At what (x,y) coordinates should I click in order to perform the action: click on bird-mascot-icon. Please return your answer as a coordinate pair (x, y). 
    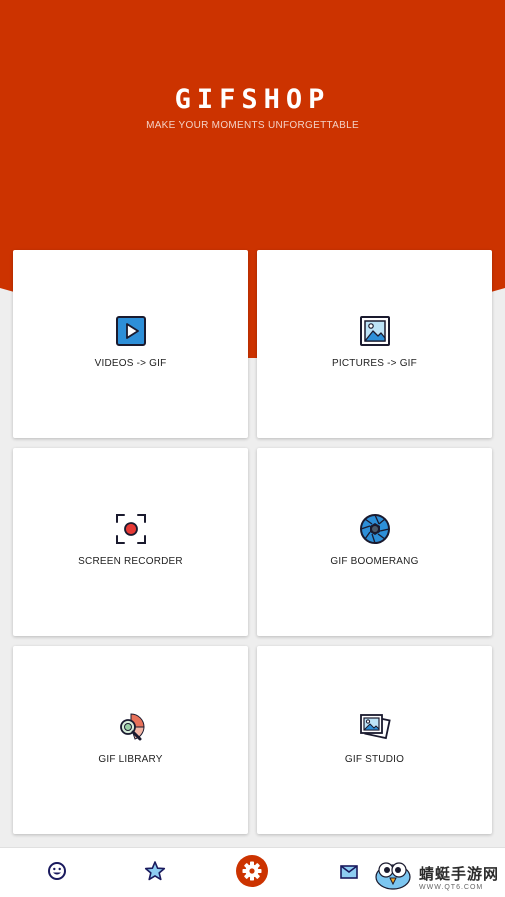
    Looking at the image, I should click on (393, 876).